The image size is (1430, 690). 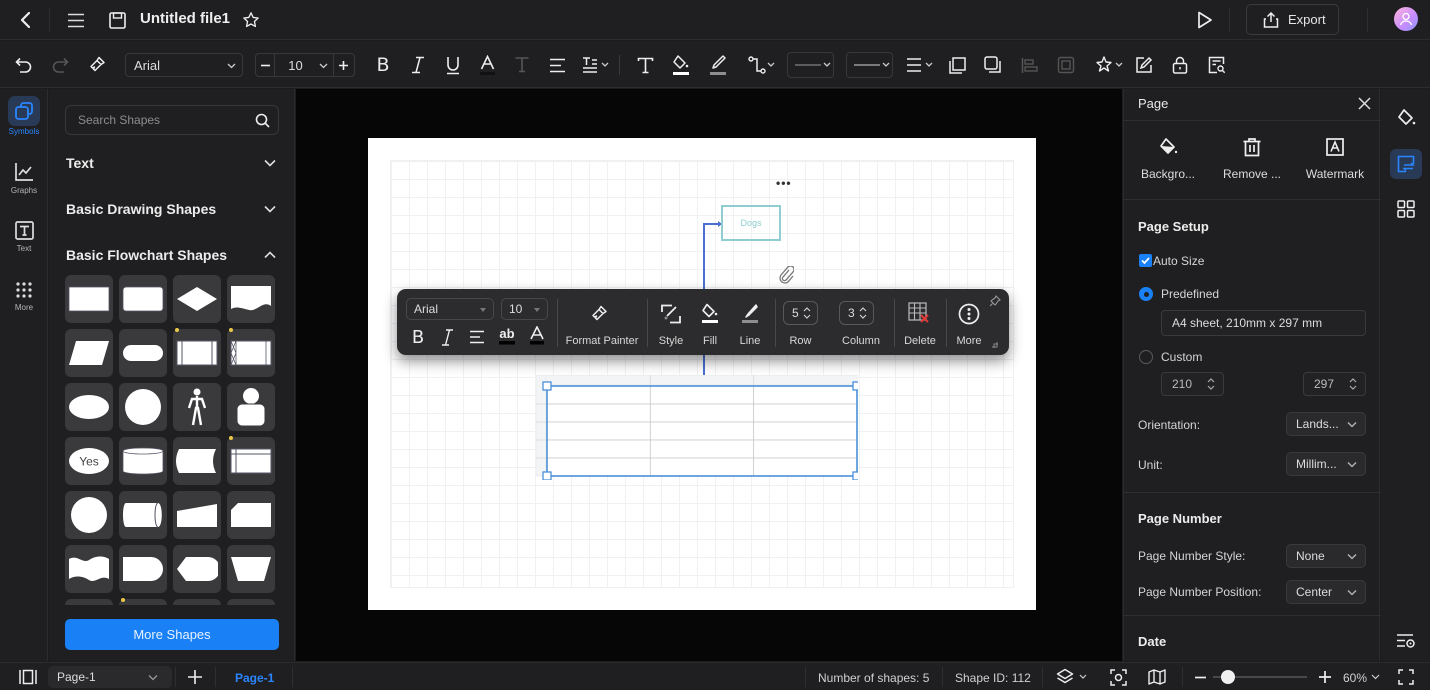 I want to click on rail-style-button, so click(x=1406, y=118).